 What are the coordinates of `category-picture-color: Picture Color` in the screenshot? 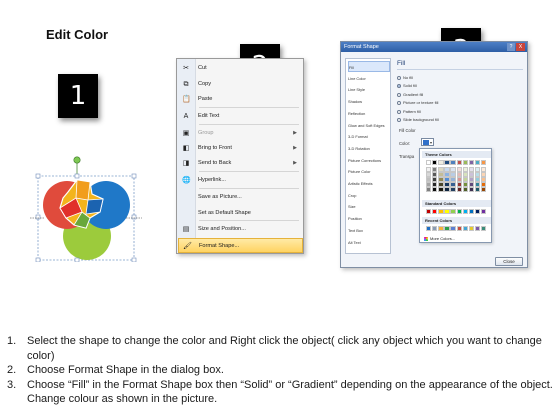 It's located at (369, 171).